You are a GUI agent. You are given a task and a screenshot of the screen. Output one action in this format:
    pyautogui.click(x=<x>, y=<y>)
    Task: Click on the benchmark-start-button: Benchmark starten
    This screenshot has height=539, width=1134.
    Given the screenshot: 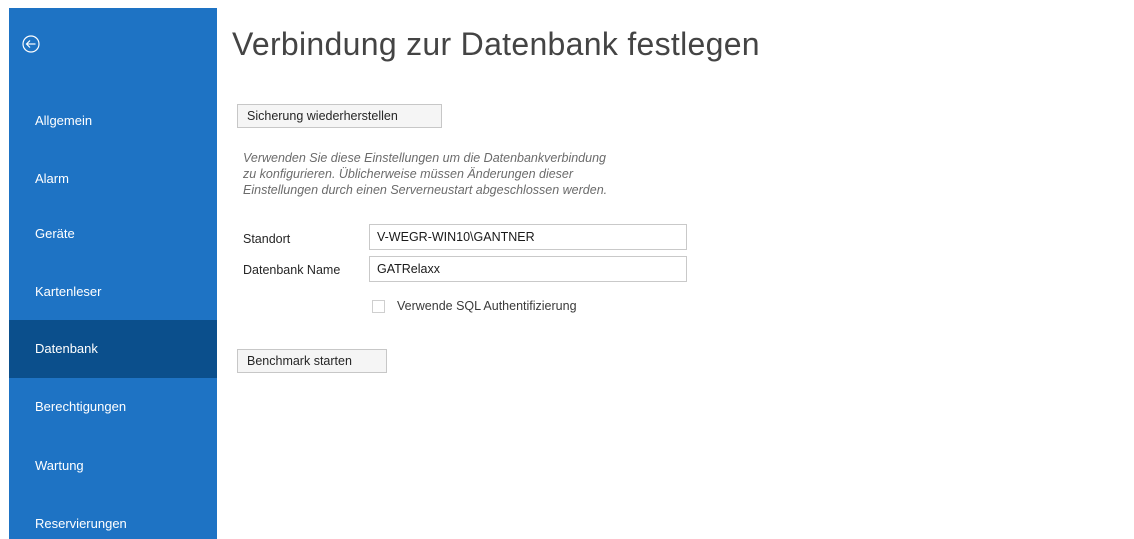 What is the action you would take?
    pyautogui.click(x=312, y=361)
    